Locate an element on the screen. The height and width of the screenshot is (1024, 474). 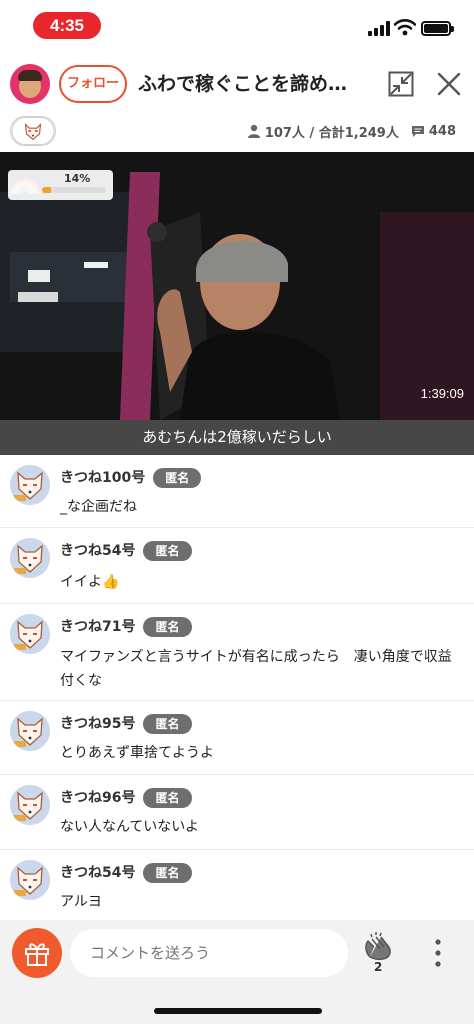
rainbow-percent: 14% is located at coordinates (77, 178).